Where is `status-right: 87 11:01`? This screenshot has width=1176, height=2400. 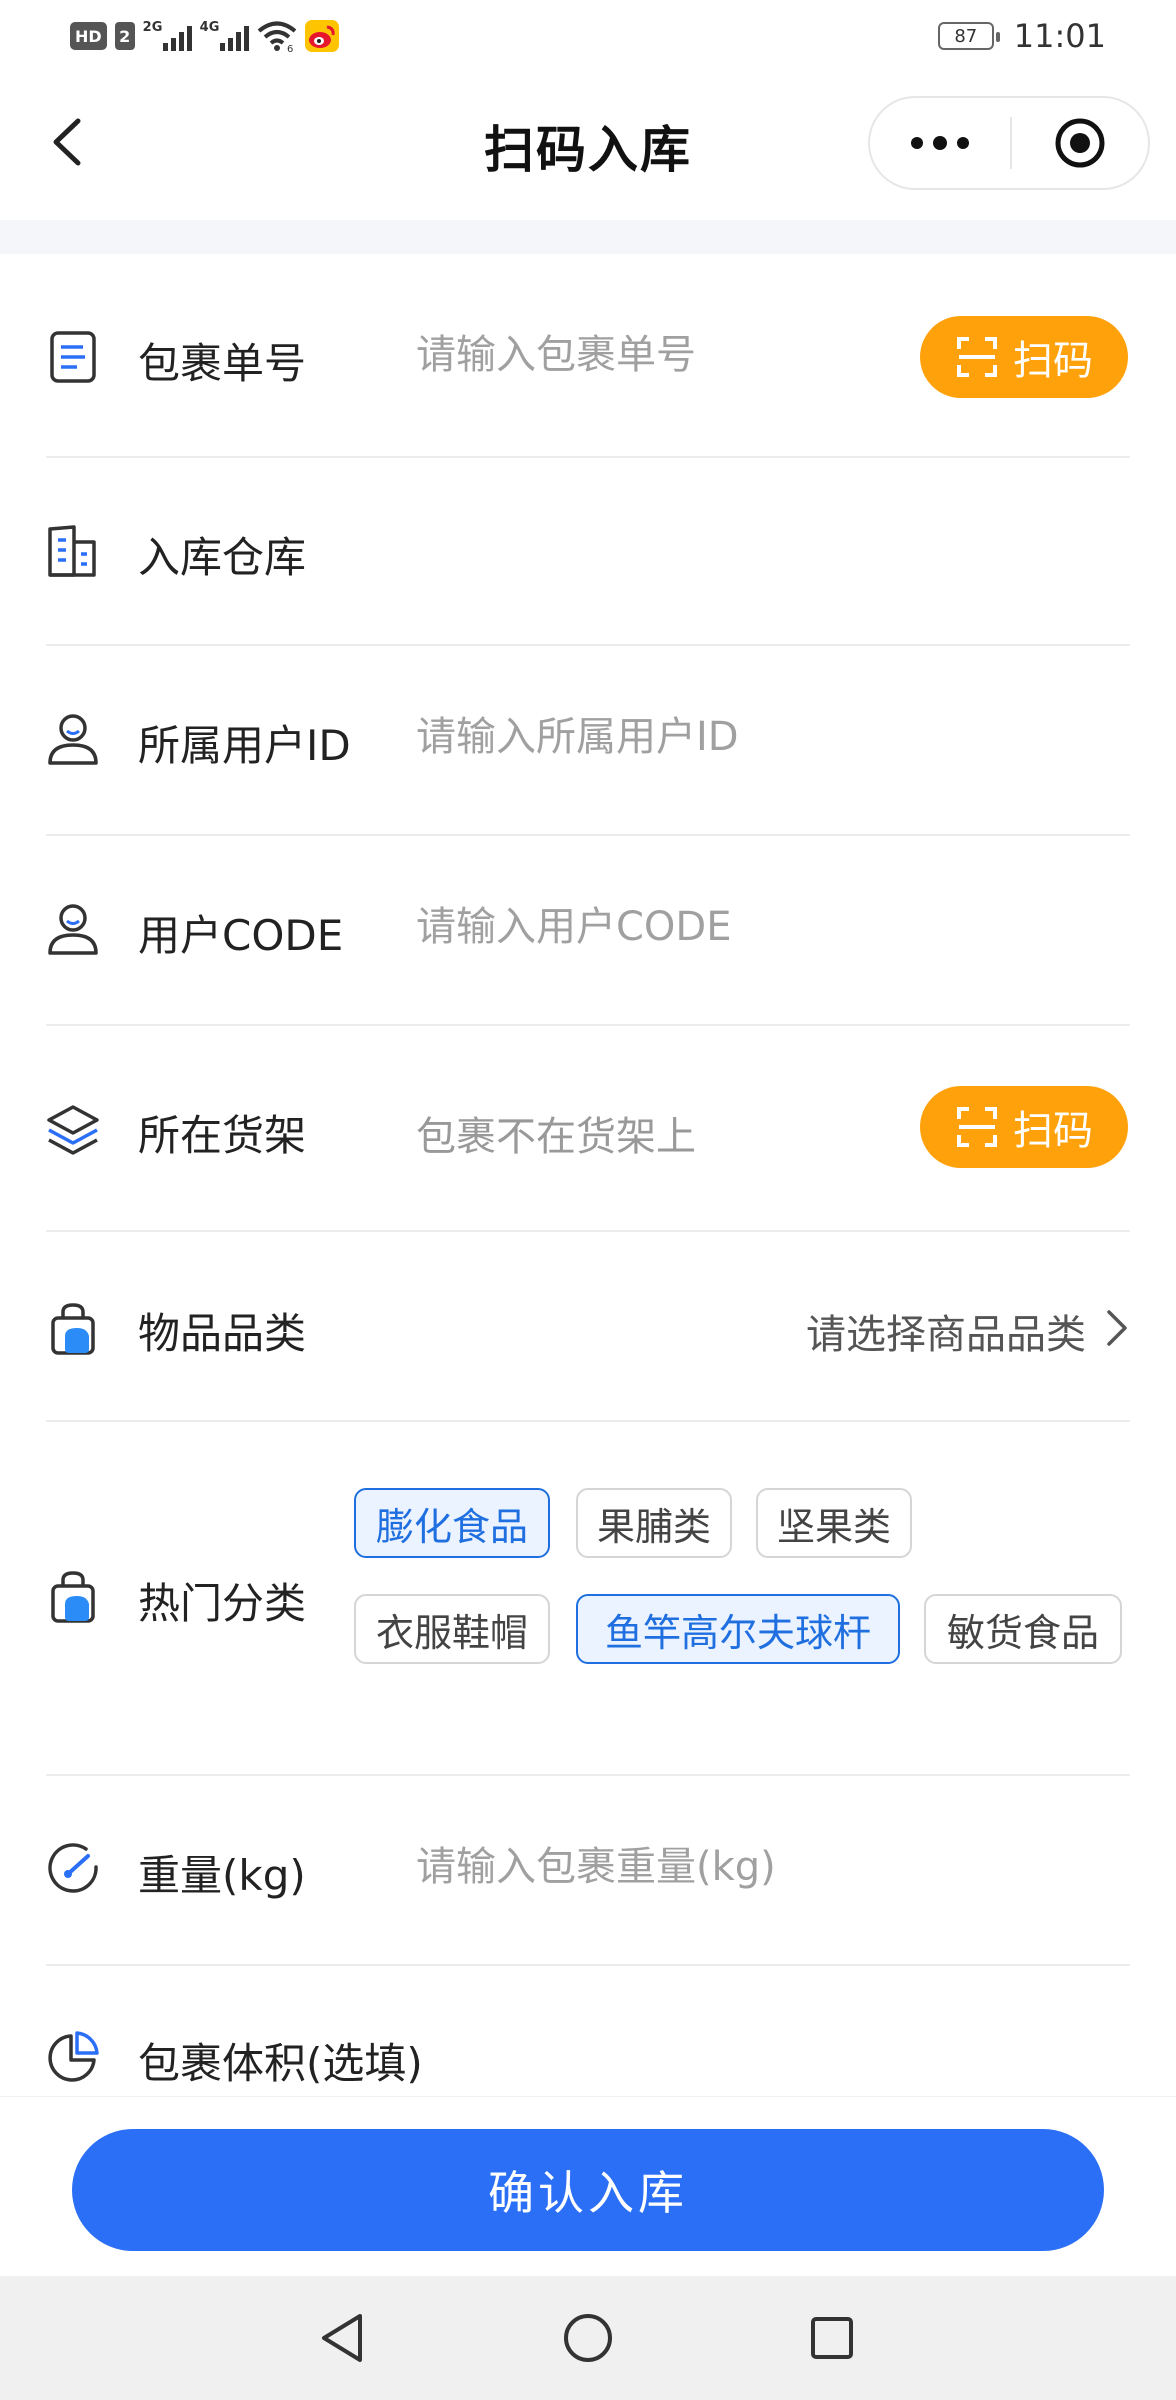 status-right: 87 11:01 is located at coordinates (1021, 36).